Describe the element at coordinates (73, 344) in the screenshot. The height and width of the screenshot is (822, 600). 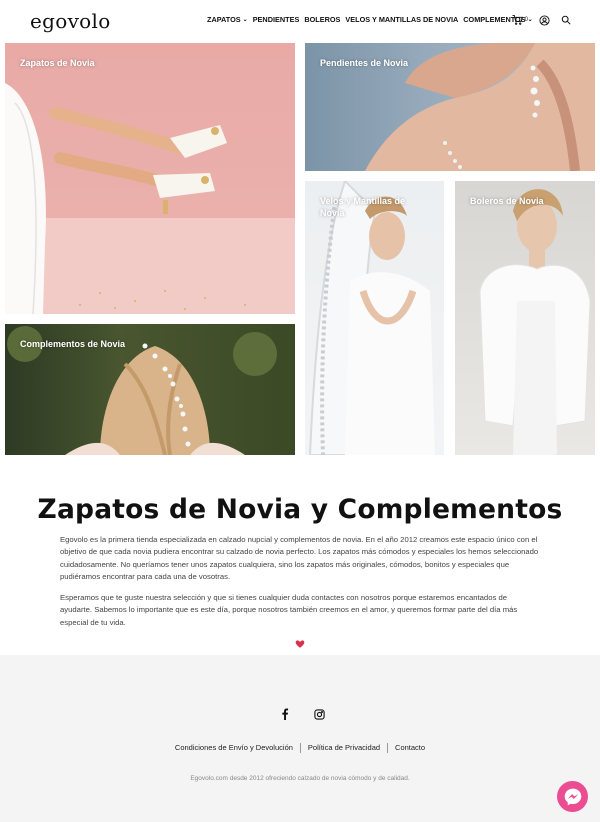
I see `category-label: Complementos de Novia` at that location.